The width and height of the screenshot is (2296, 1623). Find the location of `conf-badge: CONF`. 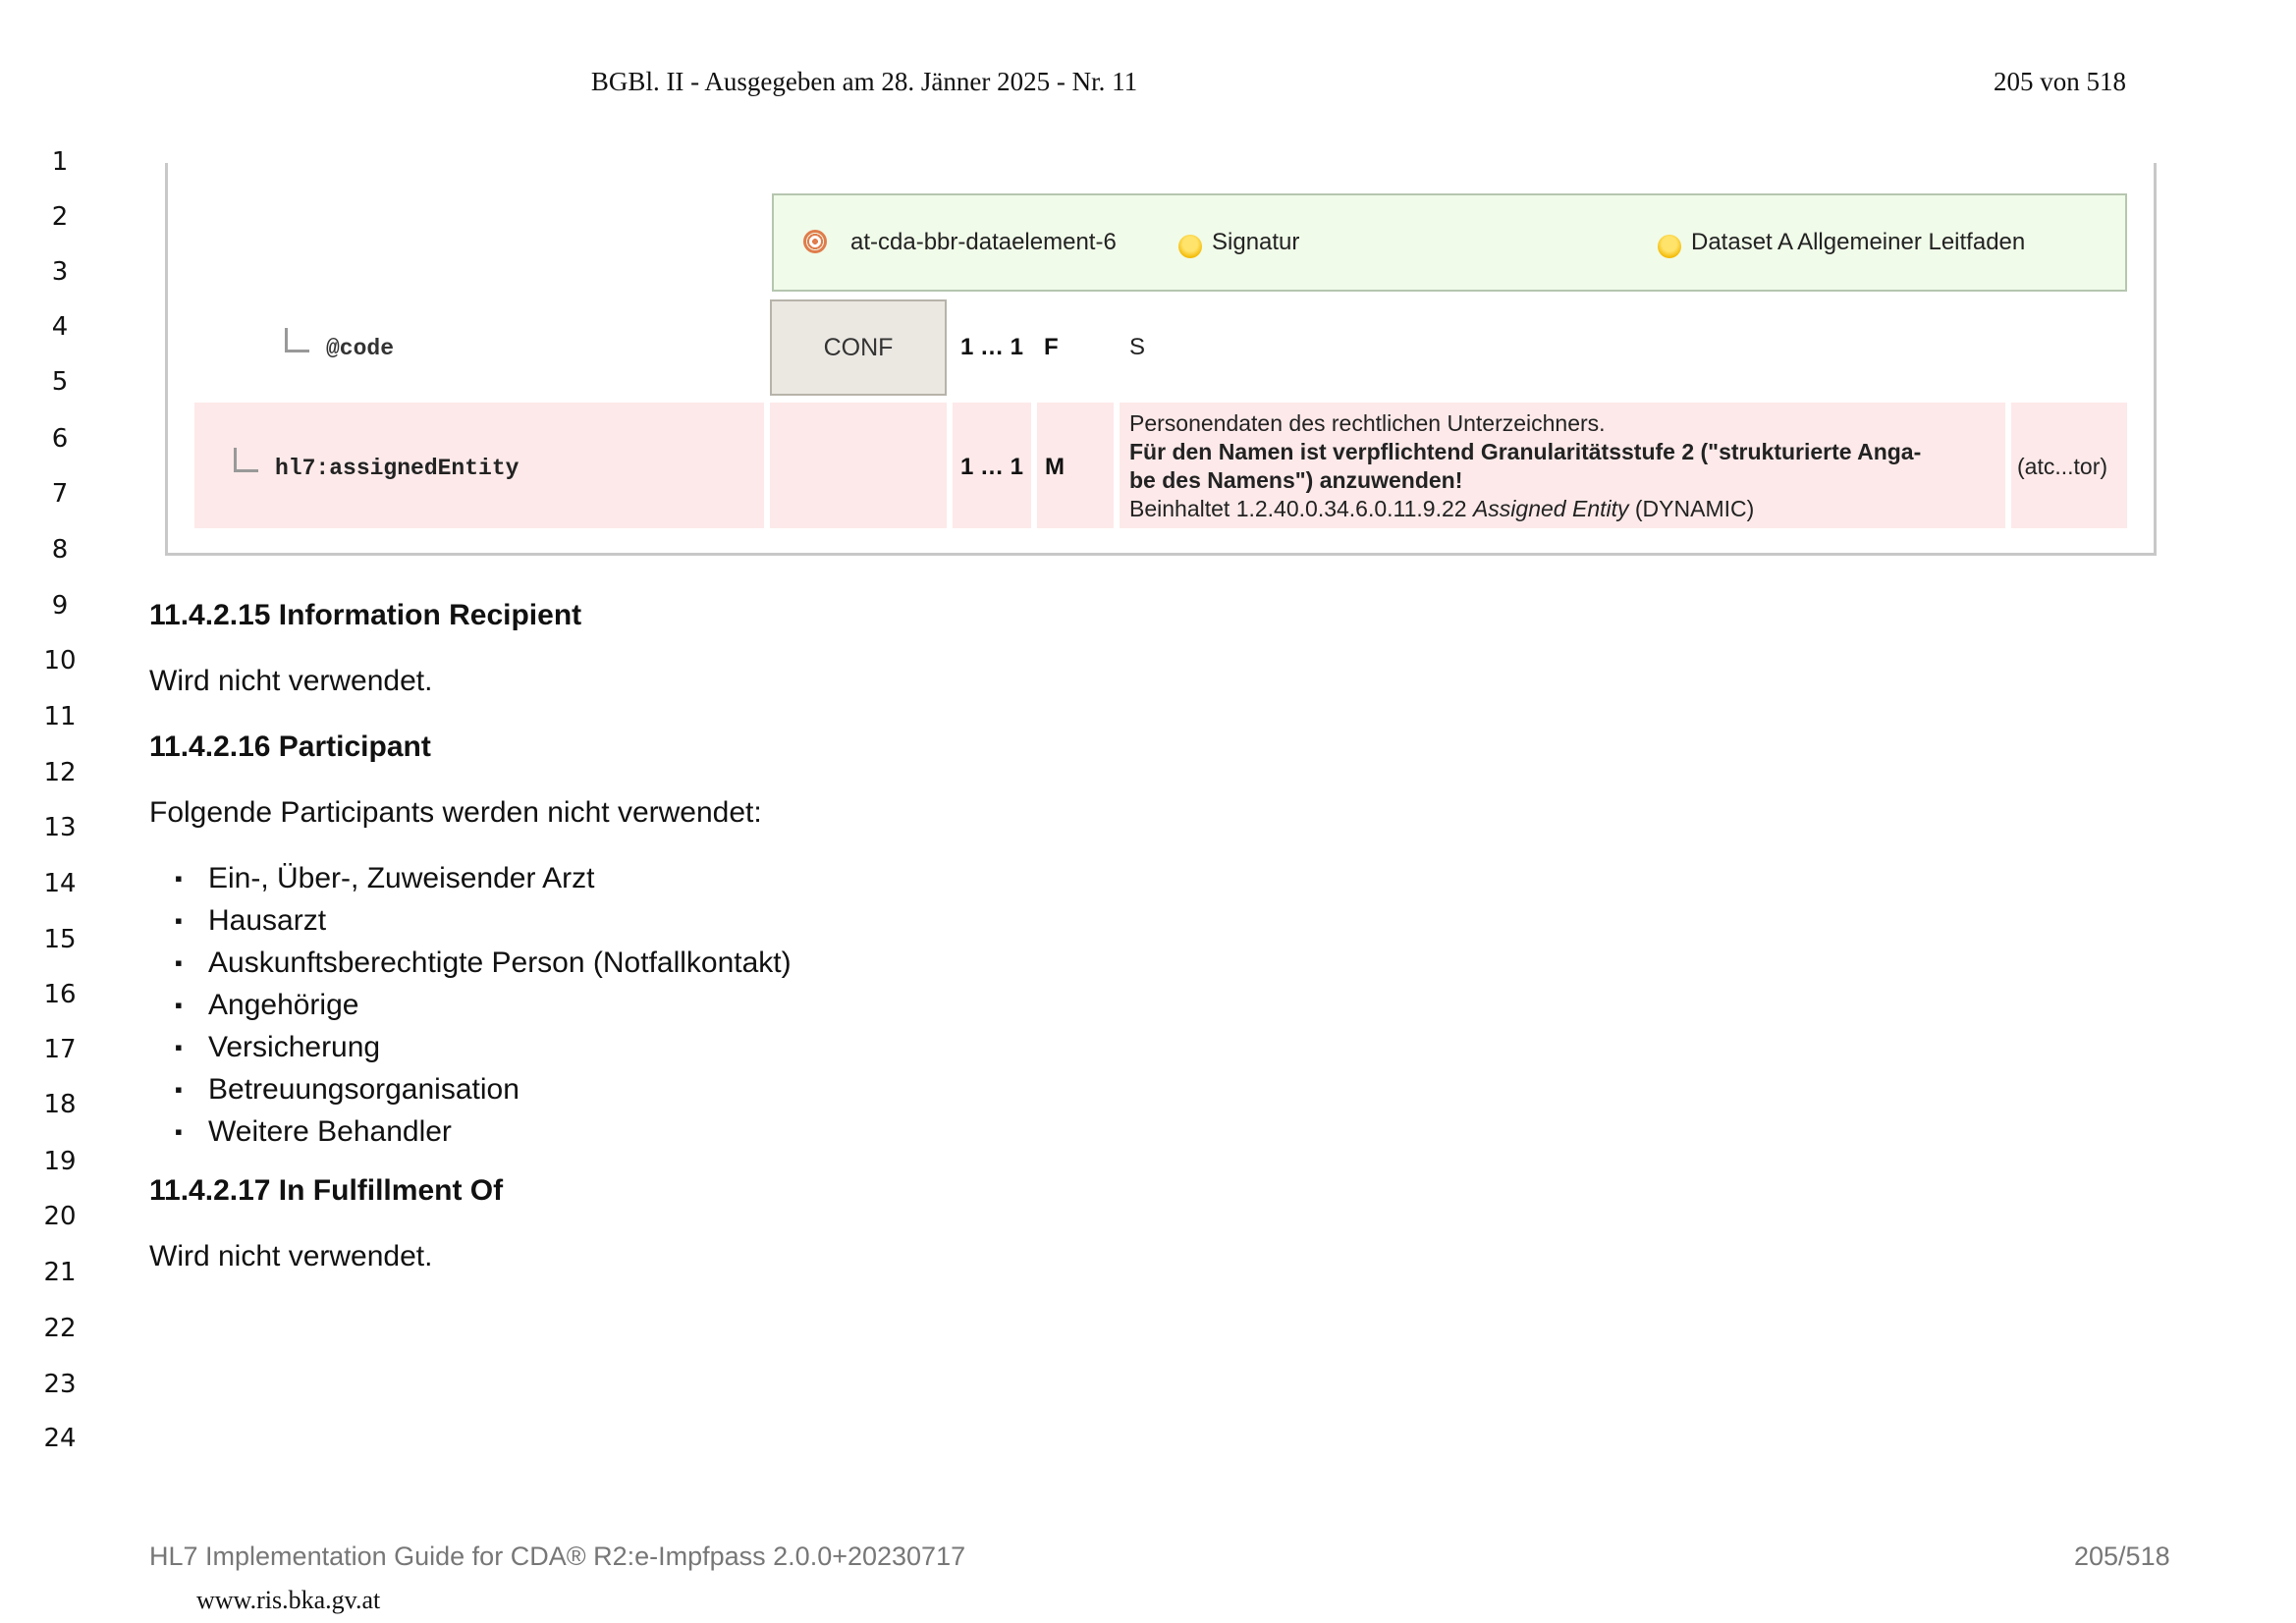

conf-badge: CONF is located at coordinates (858, 347).